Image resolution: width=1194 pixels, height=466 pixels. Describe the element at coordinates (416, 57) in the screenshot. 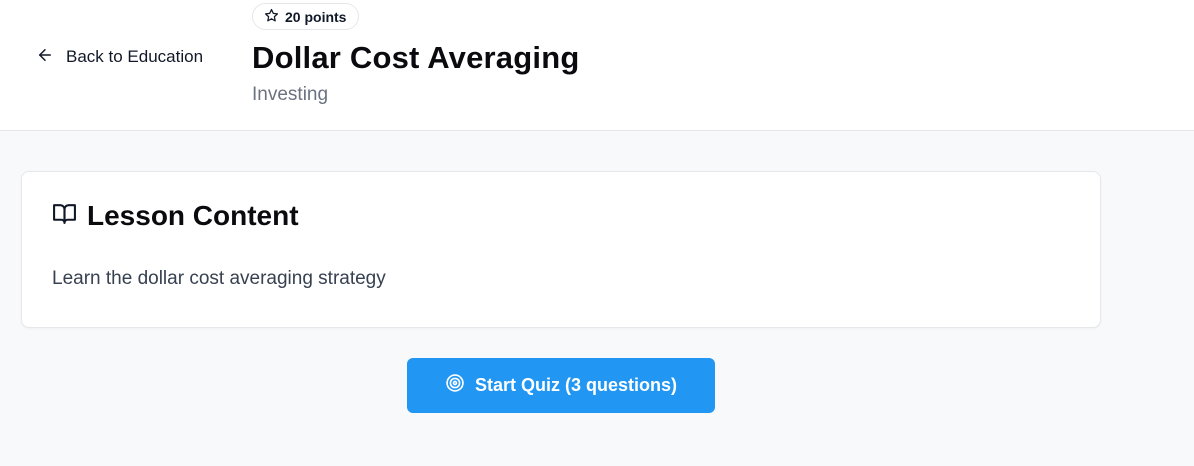

I see `page-title: Dollar Cost Averaging` at that location.